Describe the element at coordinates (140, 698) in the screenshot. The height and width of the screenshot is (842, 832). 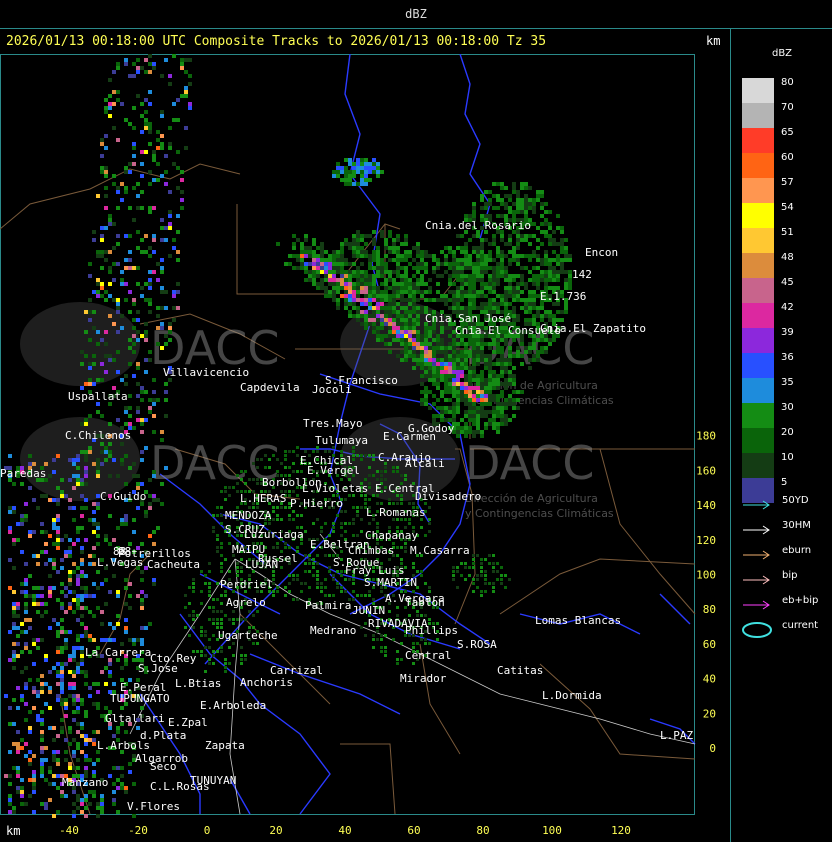
I see `place-label: TUPUNGATO` at that location.